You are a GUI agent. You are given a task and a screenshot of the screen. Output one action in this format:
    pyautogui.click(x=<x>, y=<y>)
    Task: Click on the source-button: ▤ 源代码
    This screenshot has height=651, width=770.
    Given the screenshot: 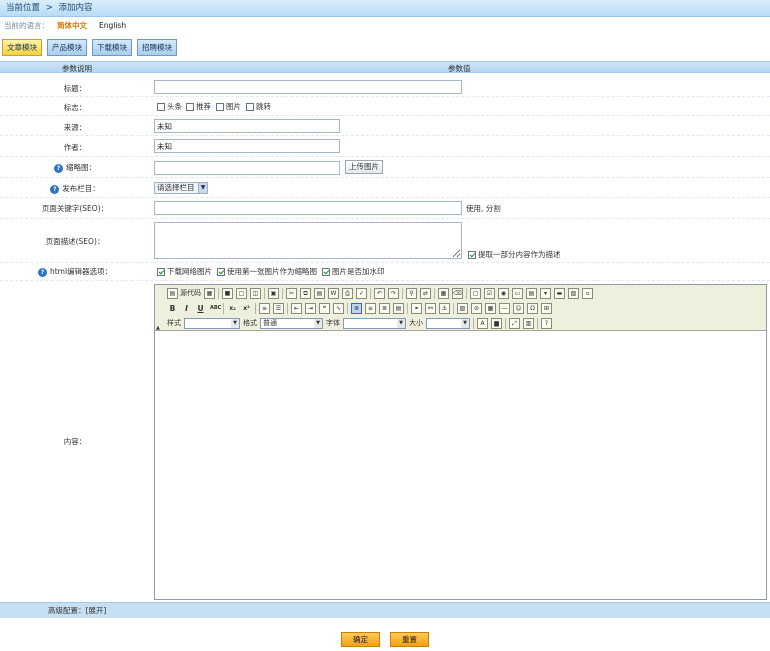 What is the action you would take?
    pyautogui.click(x=184, y=293)
    